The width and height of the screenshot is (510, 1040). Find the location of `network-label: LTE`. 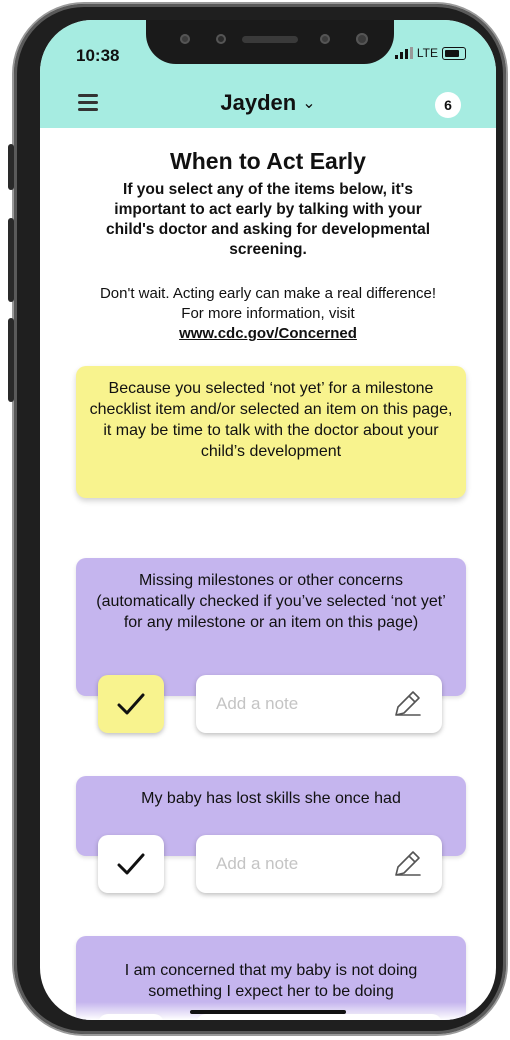

network-label: LTE is located at coordinates (427, 53).